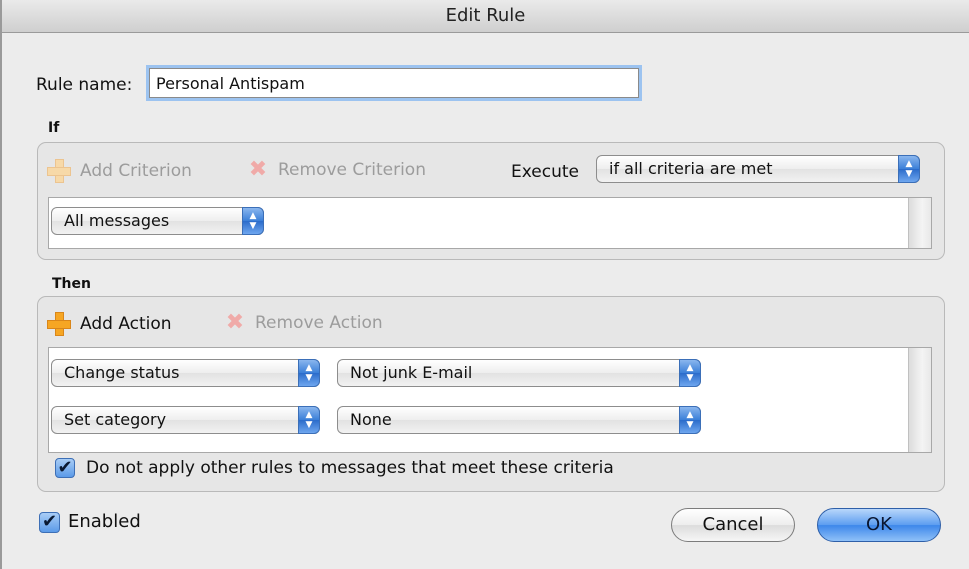 Image resolution: width=969 pixels, height=569 pixels. What do you see at coordinates (691, 168) in the screenshot?
I see `execute-popup-value: if all criteria are met` at bounding box center [691, 168].